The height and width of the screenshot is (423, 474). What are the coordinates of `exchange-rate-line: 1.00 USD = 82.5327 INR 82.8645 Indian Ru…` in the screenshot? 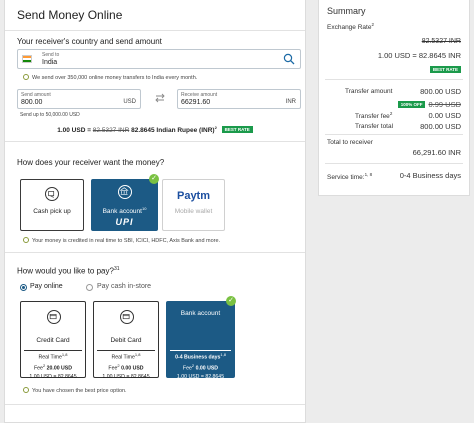 It's located at (155, 129).